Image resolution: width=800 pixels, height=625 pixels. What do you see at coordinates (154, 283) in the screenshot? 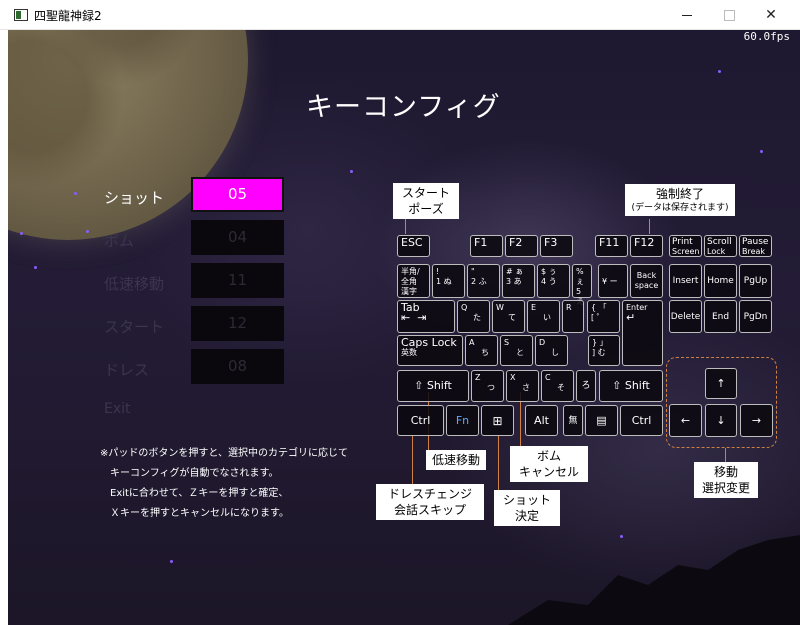
I see `menu-label-slow-move: 低速移動` at bounding box center [154, 283].